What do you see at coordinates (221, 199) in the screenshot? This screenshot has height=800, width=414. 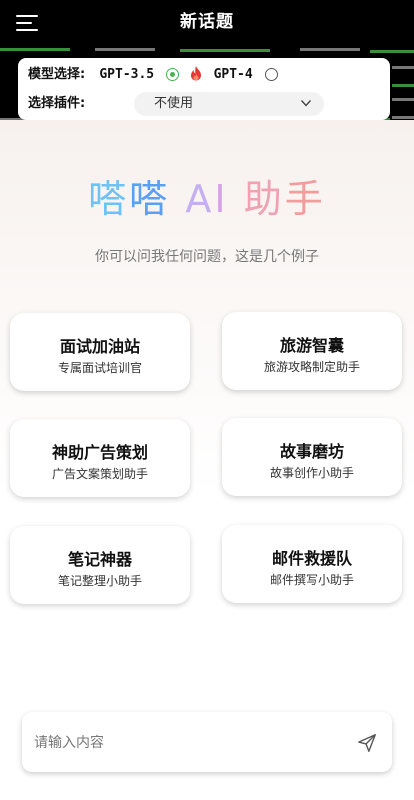 I see `brand-char: I` at bounding box center [221, 199].